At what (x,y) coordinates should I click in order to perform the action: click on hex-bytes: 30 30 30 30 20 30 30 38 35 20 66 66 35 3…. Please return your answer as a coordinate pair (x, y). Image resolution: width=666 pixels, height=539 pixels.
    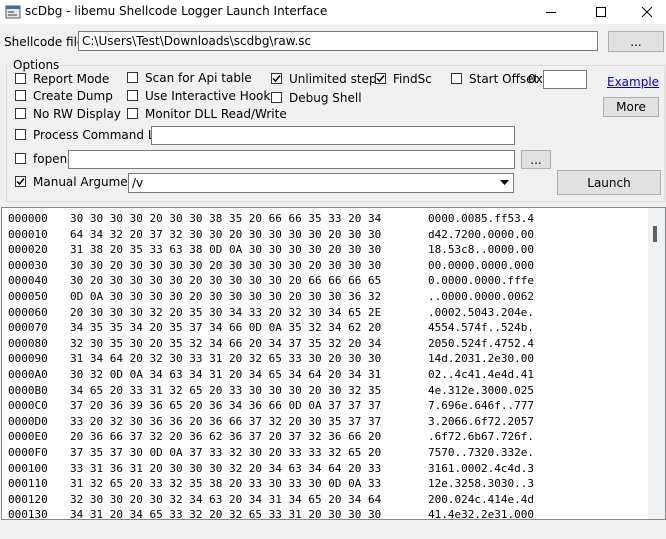
    Looking at the image, I should click on (226, 218).